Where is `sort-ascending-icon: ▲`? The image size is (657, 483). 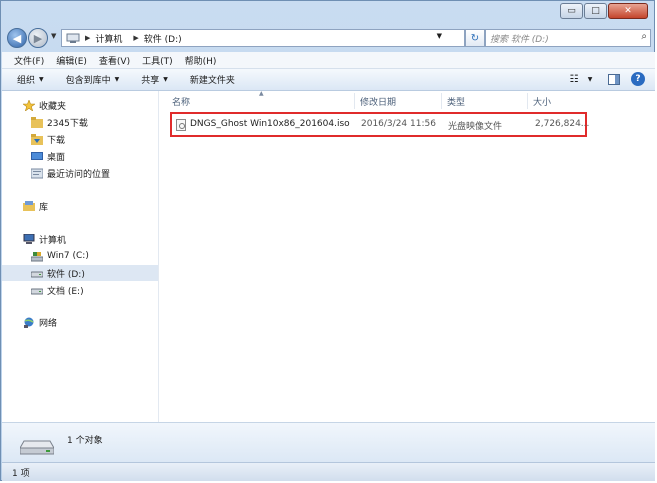 sort-ascending-icon: ▲ is located at coordinates (261, 93).